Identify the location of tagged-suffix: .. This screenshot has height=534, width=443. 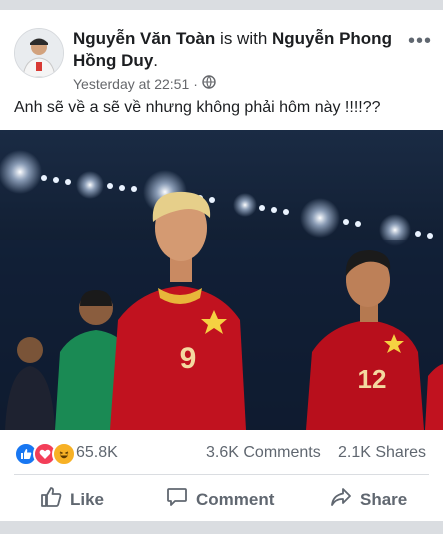
(156, 60).